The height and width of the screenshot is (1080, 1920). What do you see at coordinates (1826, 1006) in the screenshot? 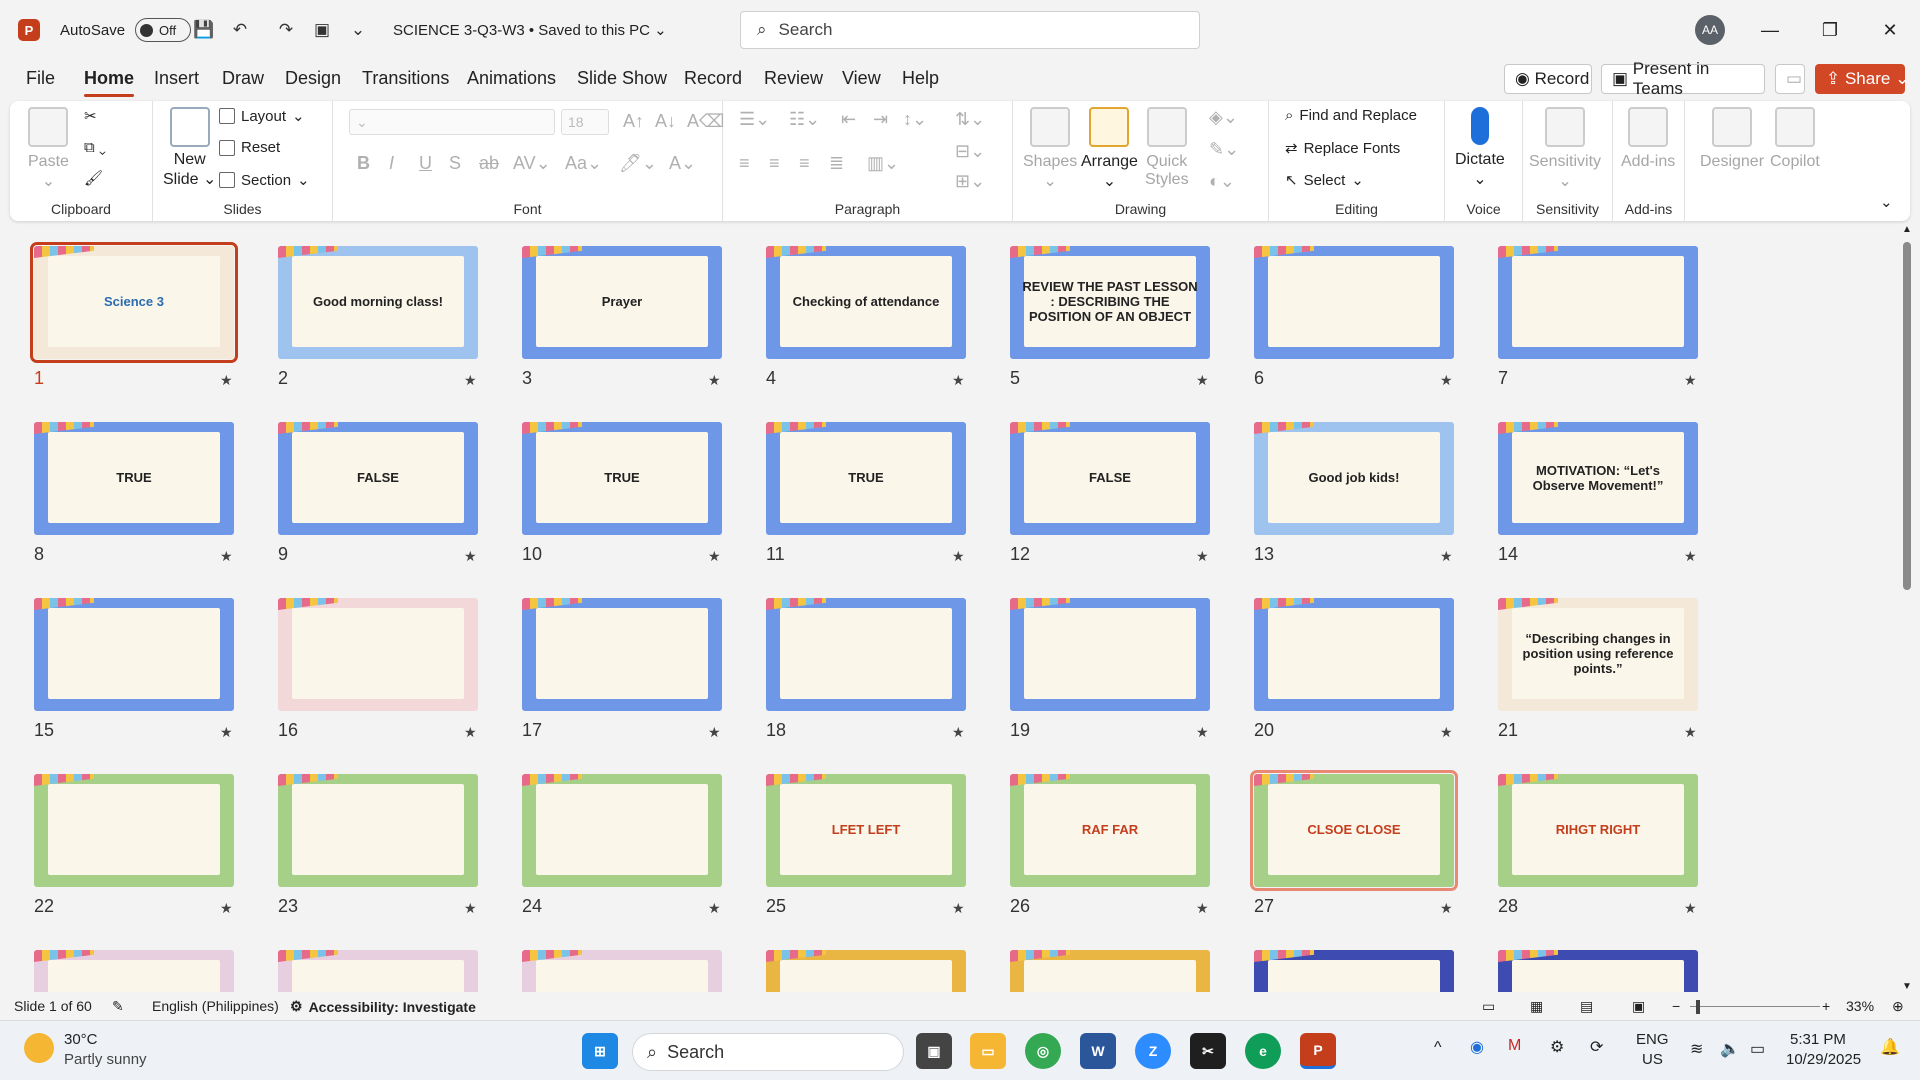
I see `zoom-in-icon: +` at bounding box center [1826, 1006].